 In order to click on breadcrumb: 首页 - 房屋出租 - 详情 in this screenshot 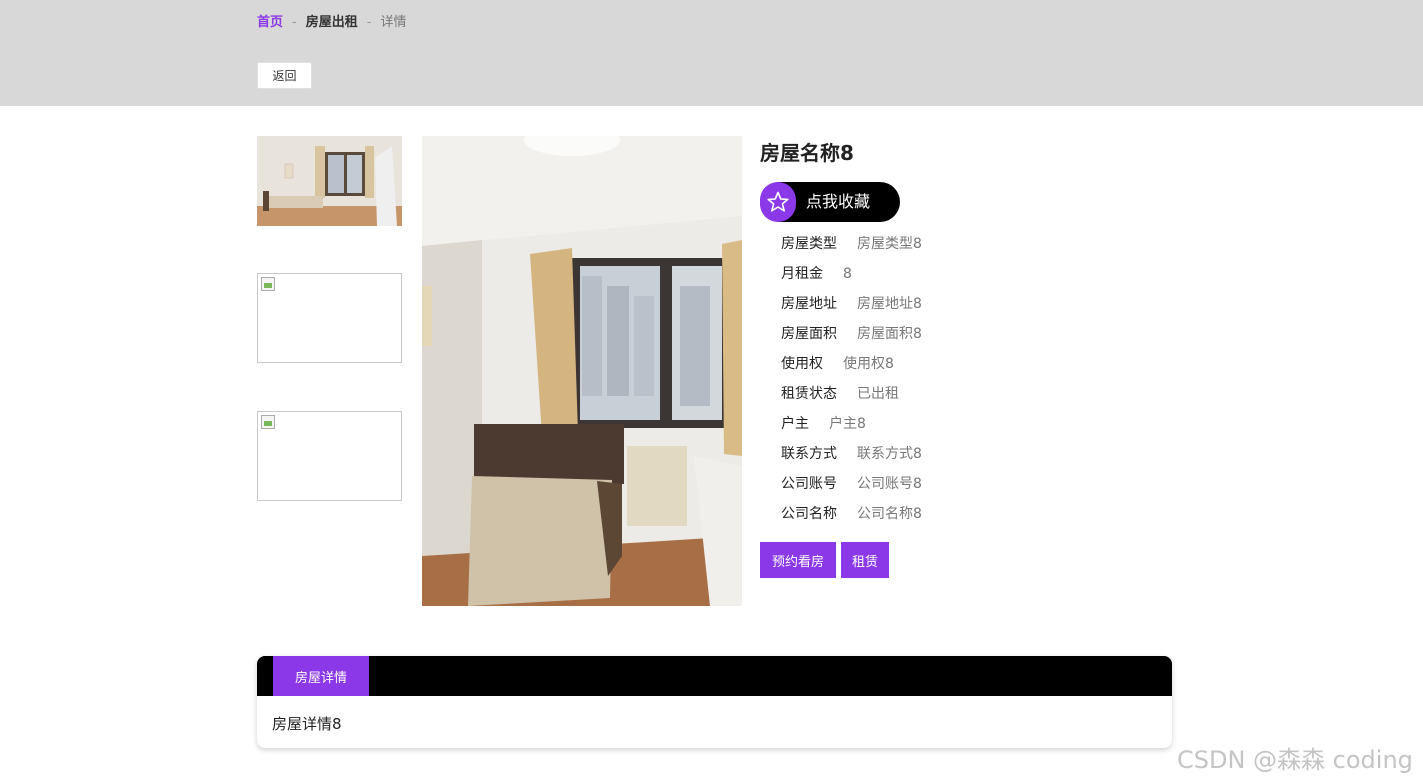, I will do `click(331, 23)`.